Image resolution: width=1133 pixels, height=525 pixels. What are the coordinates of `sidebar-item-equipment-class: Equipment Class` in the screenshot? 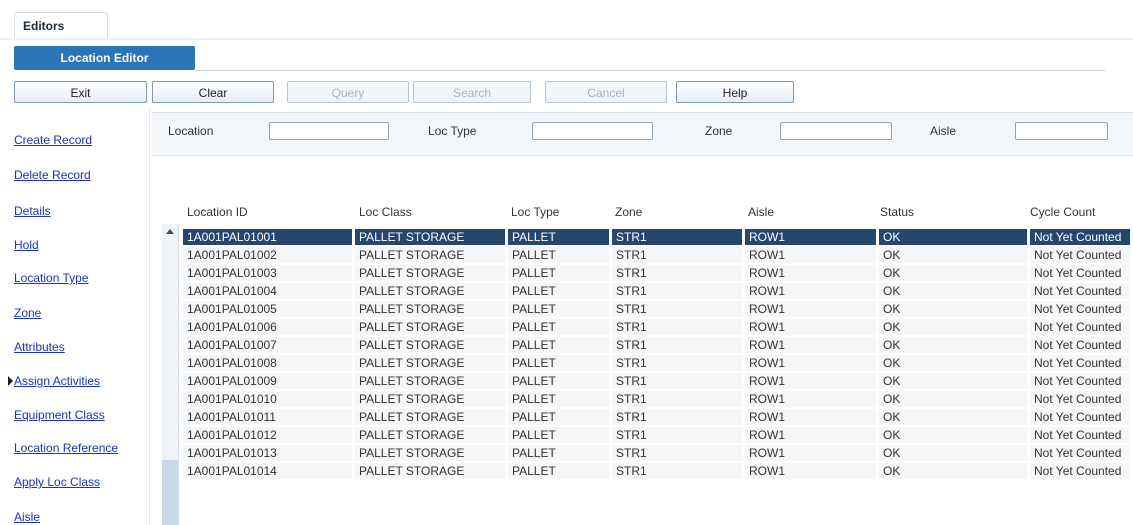 It's located at (59, 415).